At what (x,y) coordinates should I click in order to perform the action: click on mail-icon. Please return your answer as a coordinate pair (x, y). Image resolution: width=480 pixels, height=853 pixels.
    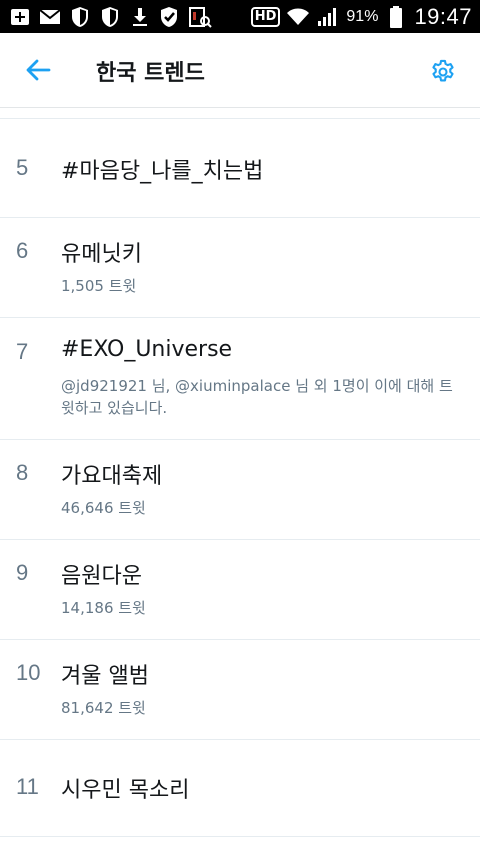
    Looking at the image, I should click on (50, 17).